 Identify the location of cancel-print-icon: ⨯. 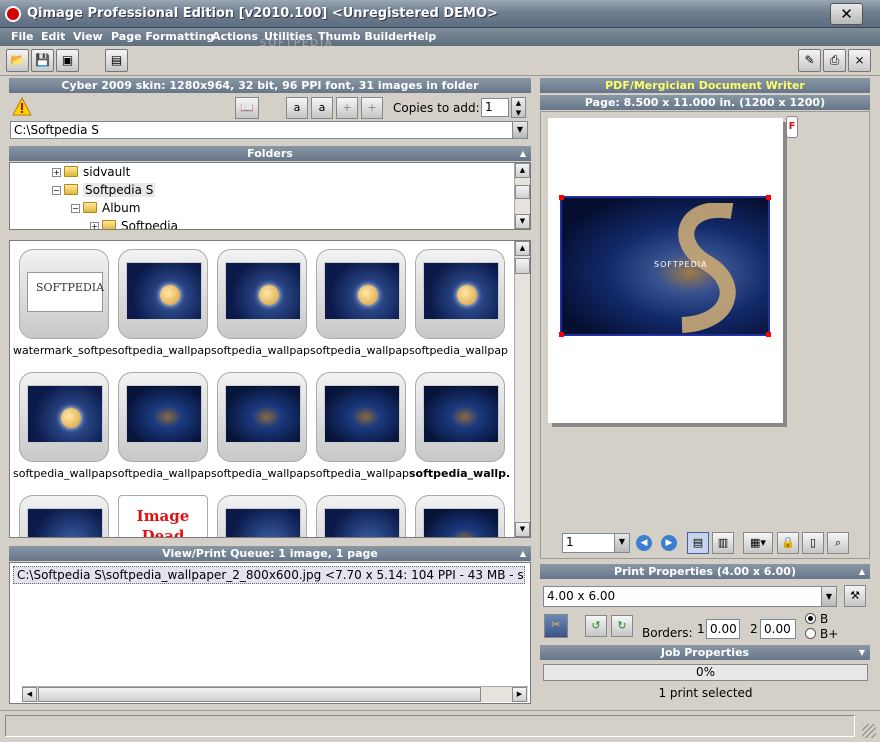
(859, 60).